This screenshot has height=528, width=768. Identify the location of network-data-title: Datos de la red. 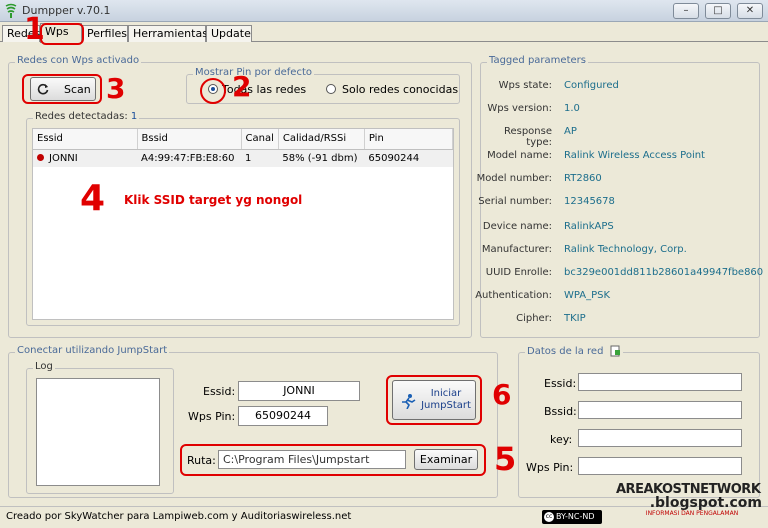
(574, 351).